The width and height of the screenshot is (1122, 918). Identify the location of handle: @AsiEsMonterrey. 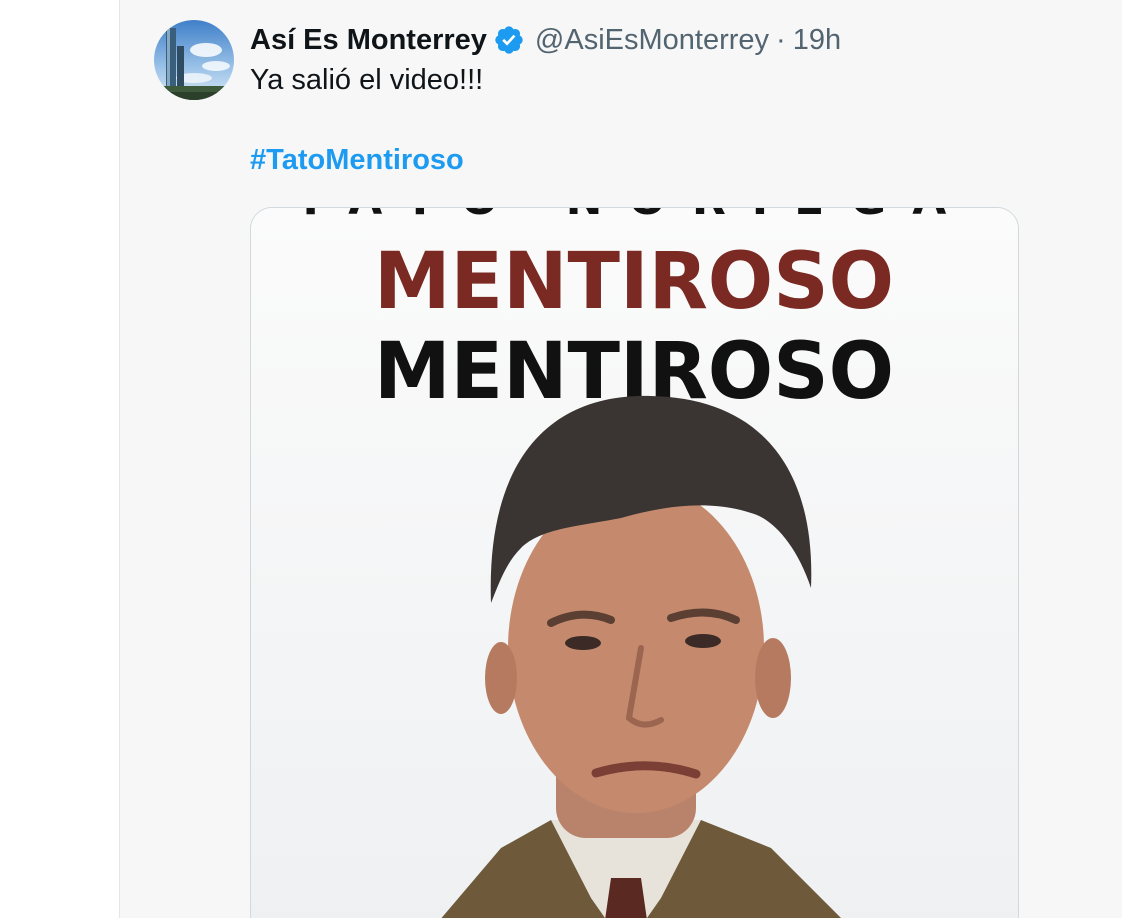
(652, 40).